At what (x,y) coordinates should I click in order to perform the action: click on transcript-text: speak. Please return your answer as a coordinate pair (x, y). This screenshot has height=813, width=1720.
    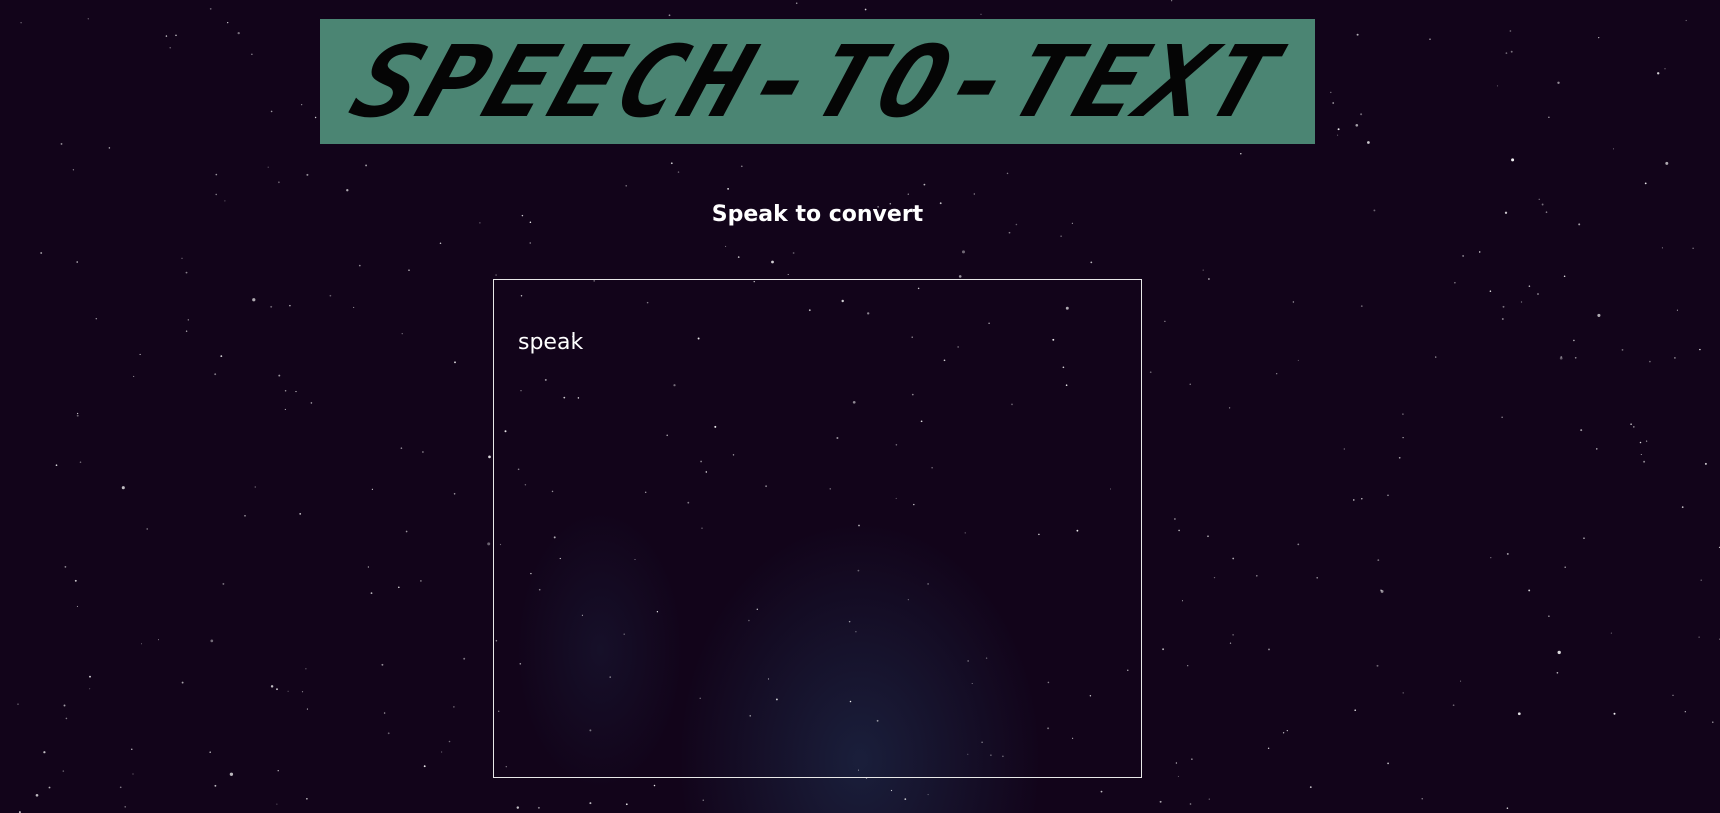
    Looking at the image, I should click on (551, 342).